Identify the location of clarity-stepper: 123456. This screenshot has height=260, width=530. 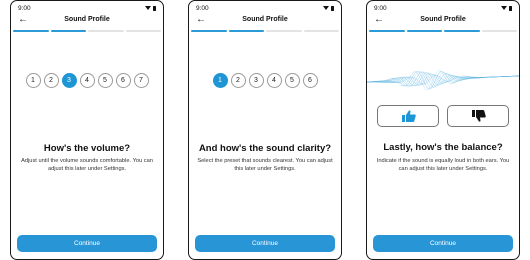
(265, 80).